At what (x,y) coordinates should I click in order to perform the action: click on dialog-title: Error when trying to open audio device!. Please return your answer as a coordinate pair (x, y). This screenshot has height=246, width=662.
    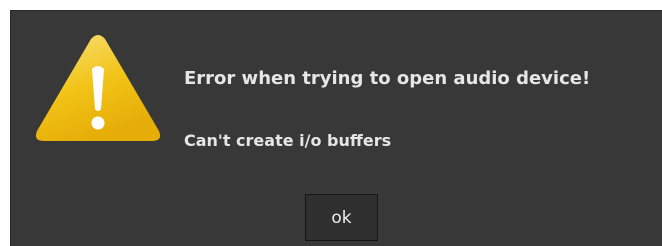
    Looking at the image, I should click on (387, 78).